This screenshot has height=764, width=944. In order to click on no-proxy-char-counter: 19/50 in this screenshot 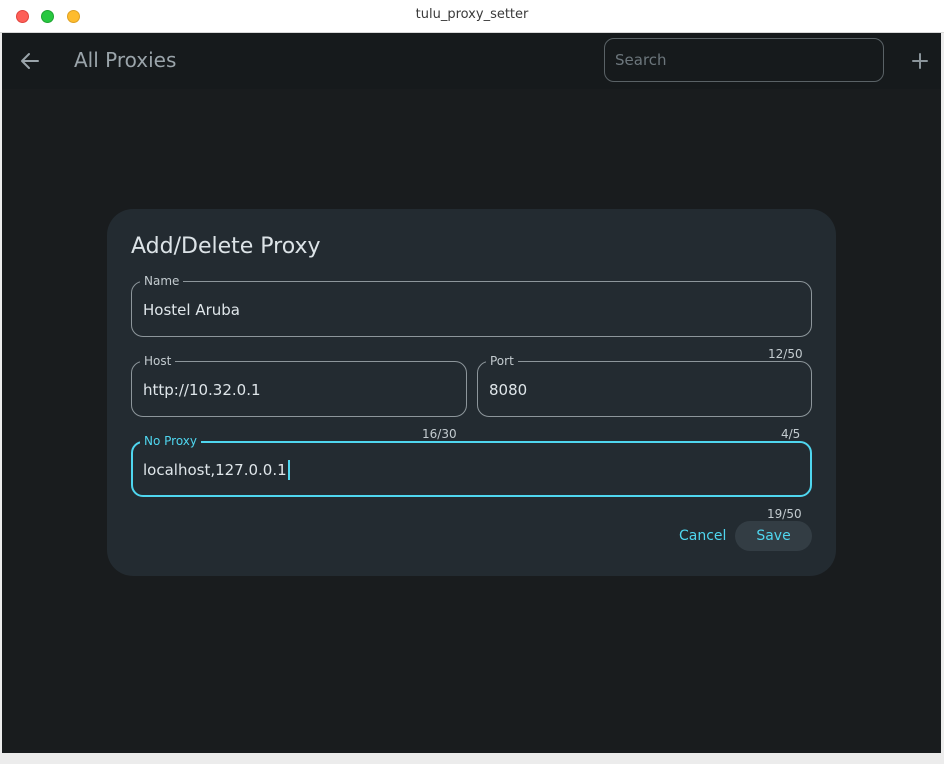, I will do `click(784, 514)`.